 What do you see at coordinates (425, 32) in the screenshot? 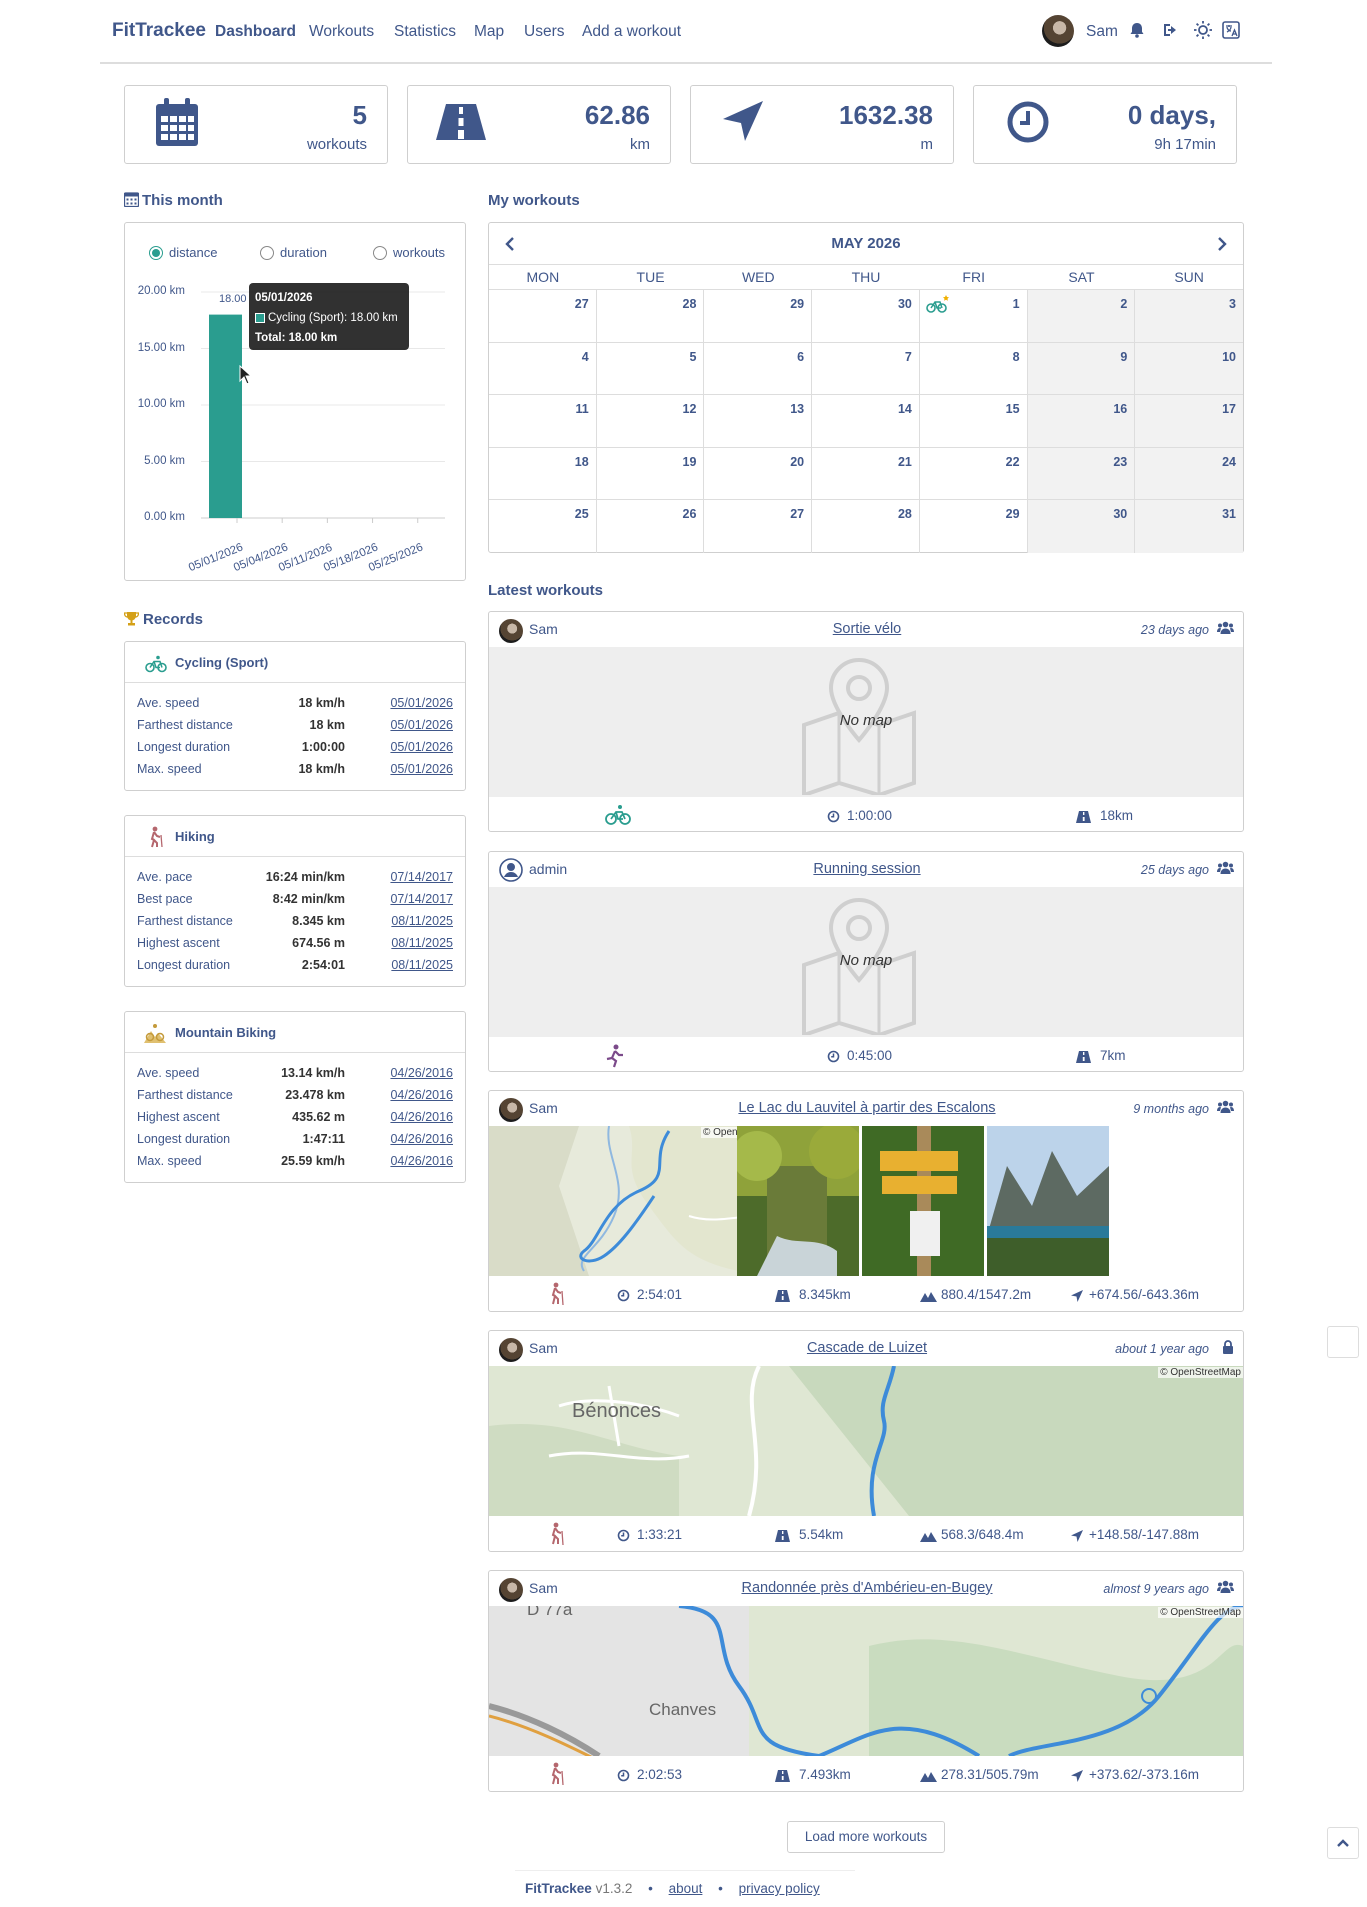
I see `nav-statistics: Statistics` at bounding box center [425, 32].